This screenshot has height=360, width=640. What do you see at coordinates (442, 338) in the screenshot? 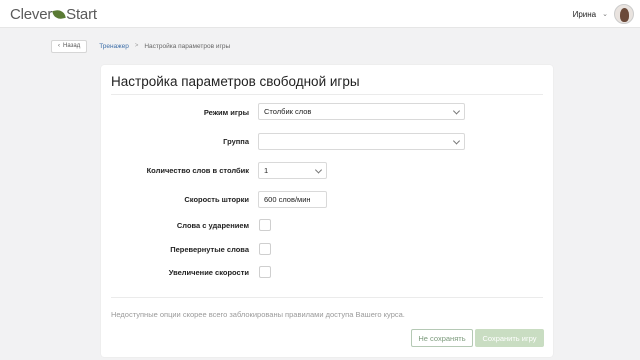
I see `cancel-button: Не сохранять` at bounding box center [442, 338].